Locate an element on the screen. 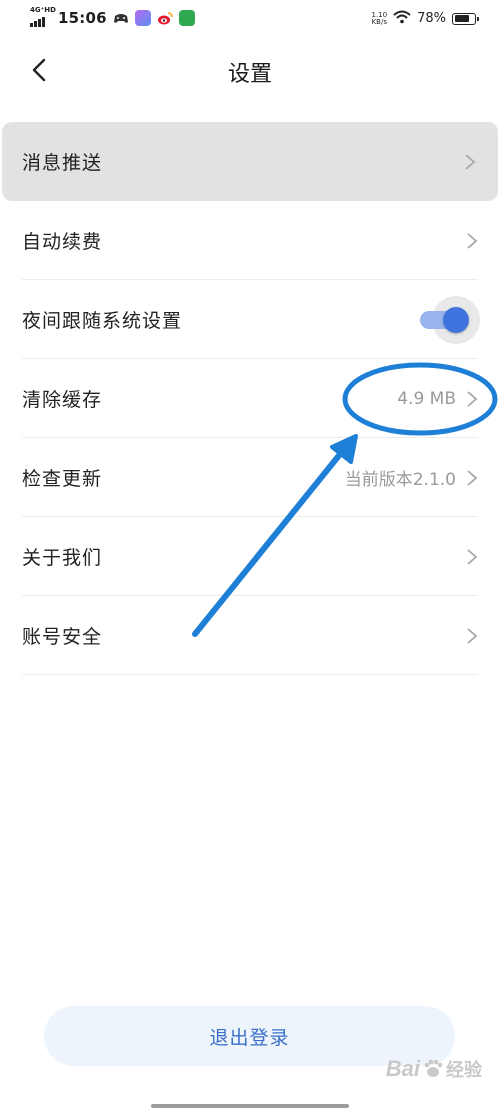 This screenshot has height=1111, width=500. settings-item-check-update: 检查更新 当前版本2.1.0 is located at coordinates (250, 477).